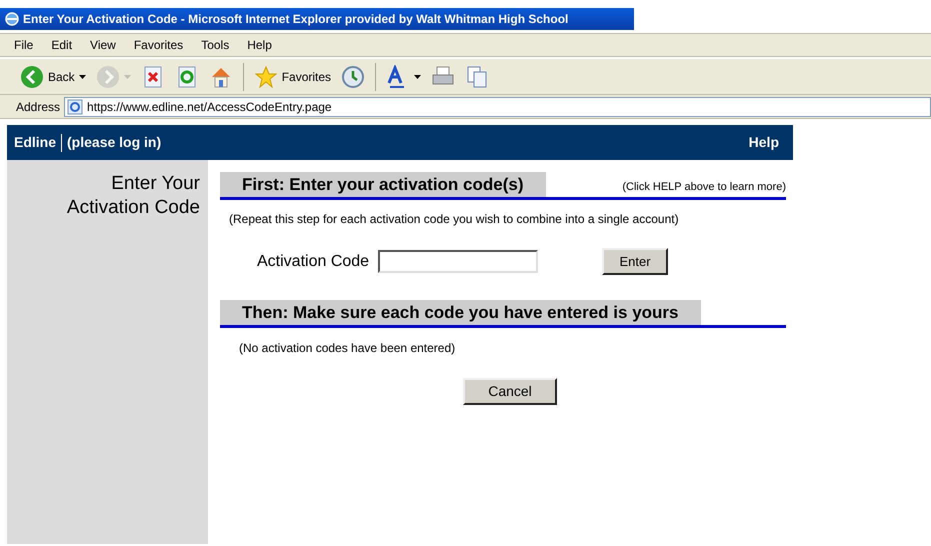 This screenshot has width=931, height=546. I want to click on address-label: Address, so click(38, 107).